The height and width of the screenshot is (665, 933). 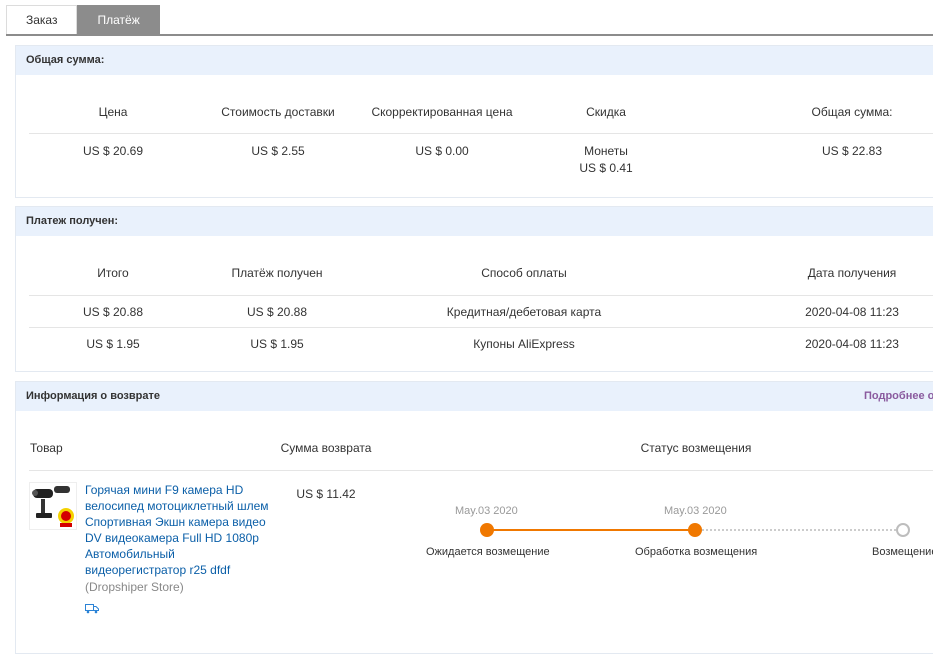 I want to click on header-subtotal: Итого, so click(x=113, y=273).